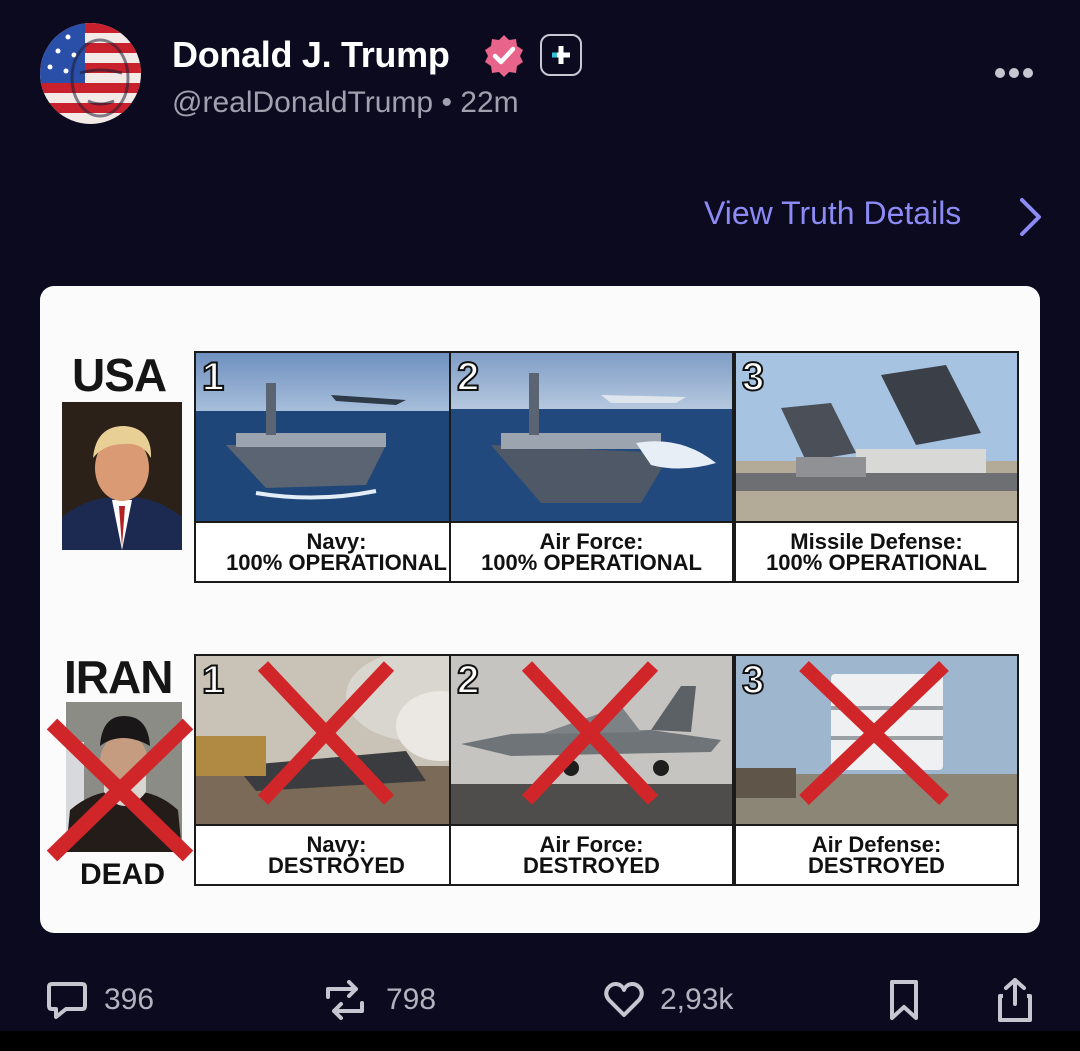  I want to click on usa-panel-missile-defense: 3 Missile Defense: 100% OPERATIONAL, so click(876, 467).